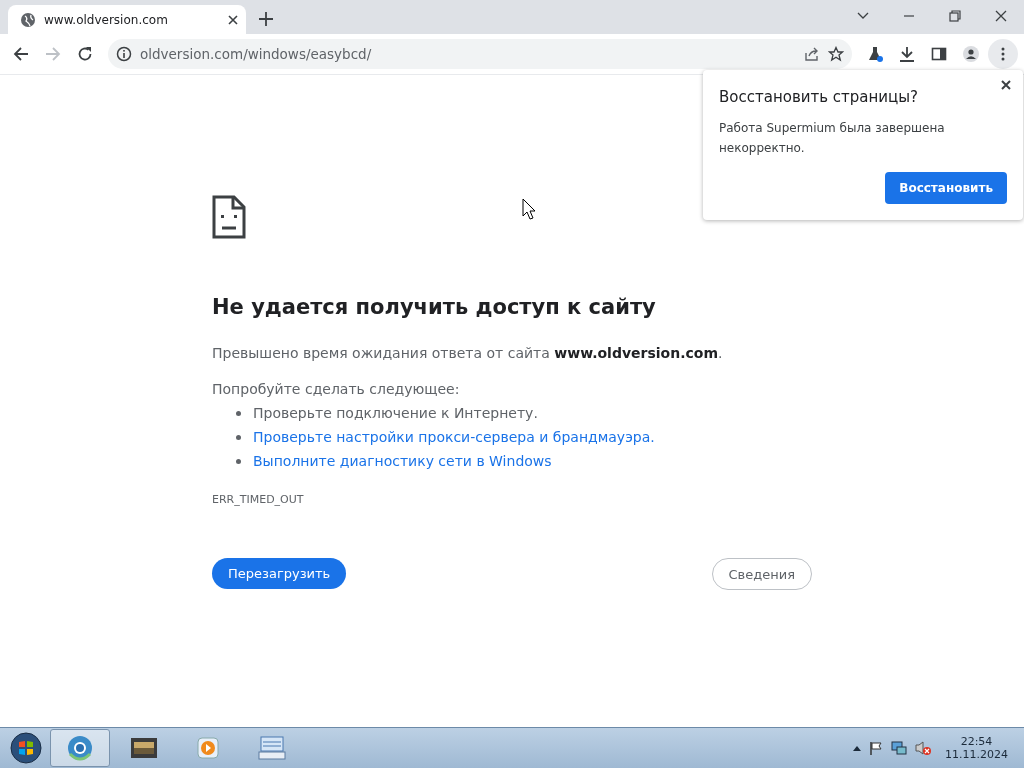  Describe the element at coordinates (21, 54) in the screenshot. I see `back-icon` at that location.